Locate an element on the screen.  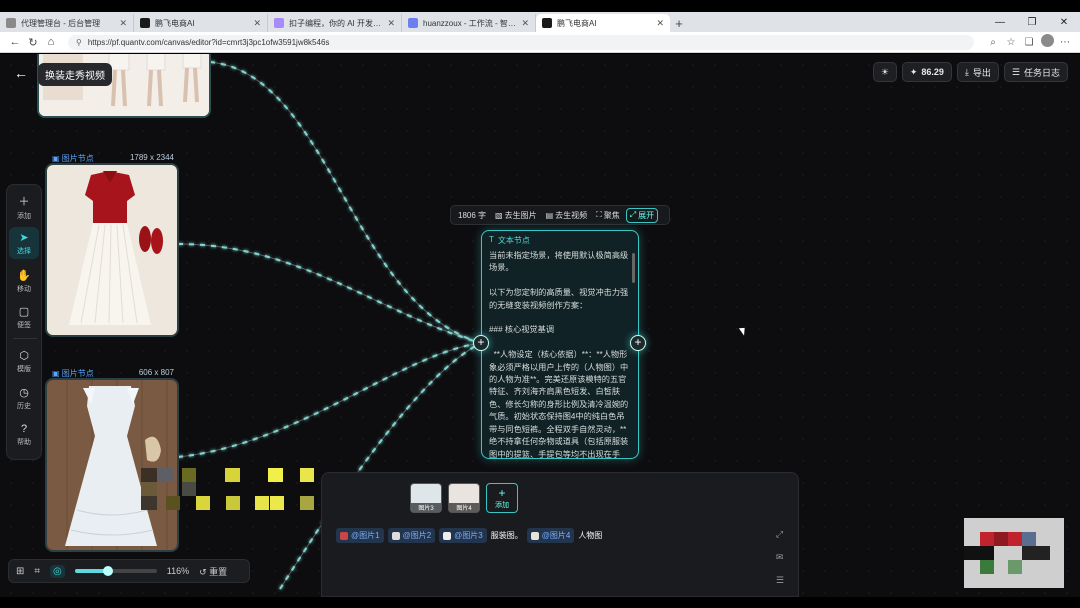
minimap is located at coordinates (1014, 553).